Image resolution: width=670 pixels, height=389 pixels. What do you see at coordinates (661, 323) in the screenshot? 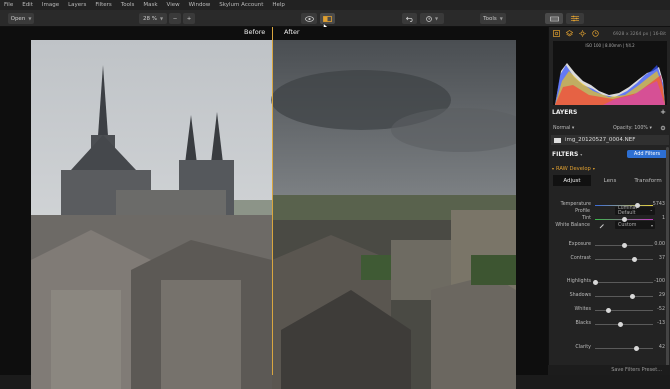
I see `slider-value: -13` at bounding box center [661, 323].